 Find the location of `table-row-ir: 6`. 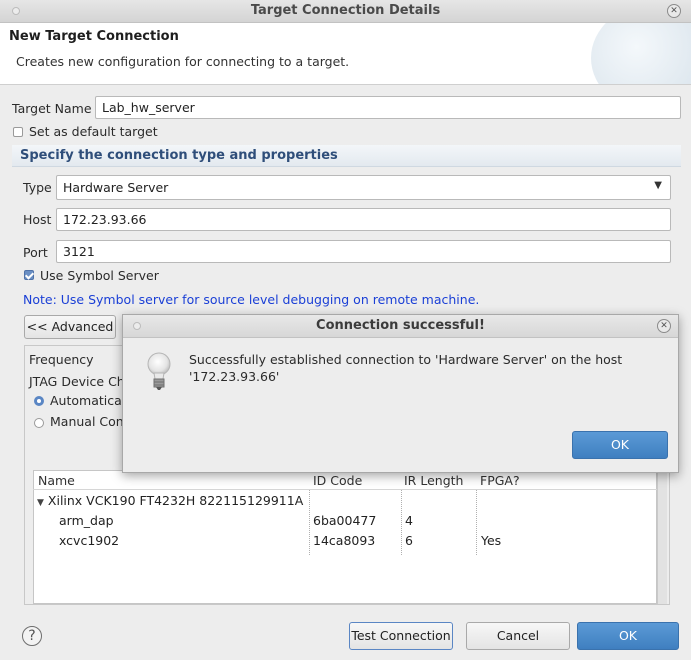

table-row-ir: 6 is located at coordinates (409, 540).